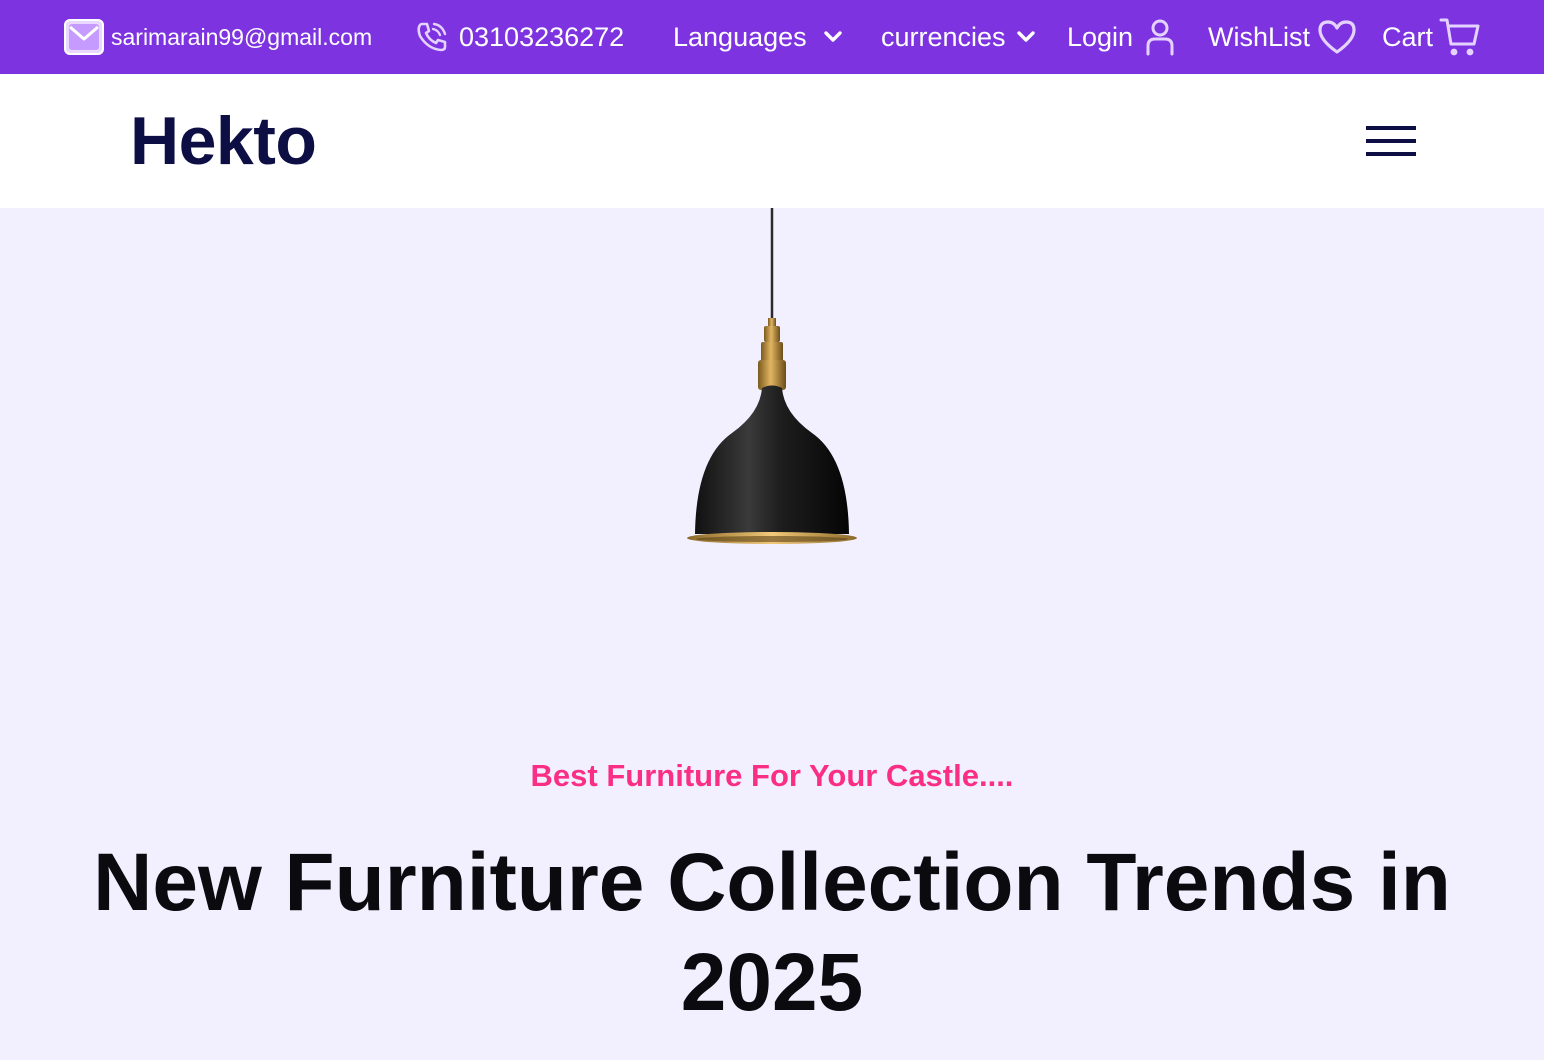 The height and width of the screenshot is (1060, 1544). I want to click on email-text: sarimarain99@gmail.com, so click(242, 36).